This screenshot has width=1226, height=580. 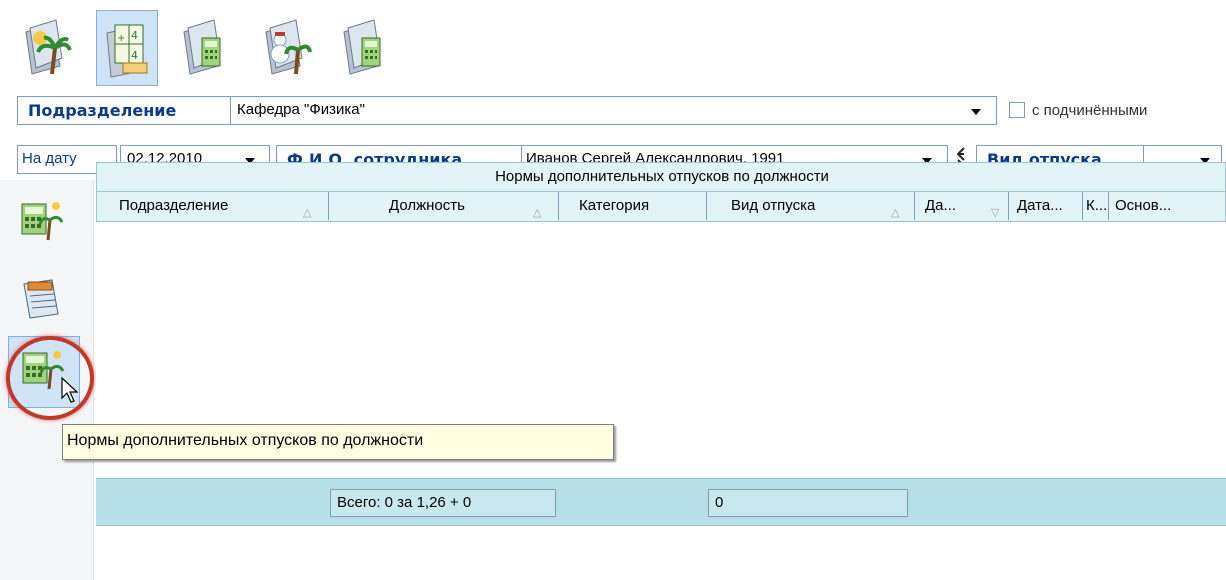 What do you see at coordinates (962, 206) in the screenshot?
I see `column-header-date-1: Да... ▽` at bounding box center [962, 206].